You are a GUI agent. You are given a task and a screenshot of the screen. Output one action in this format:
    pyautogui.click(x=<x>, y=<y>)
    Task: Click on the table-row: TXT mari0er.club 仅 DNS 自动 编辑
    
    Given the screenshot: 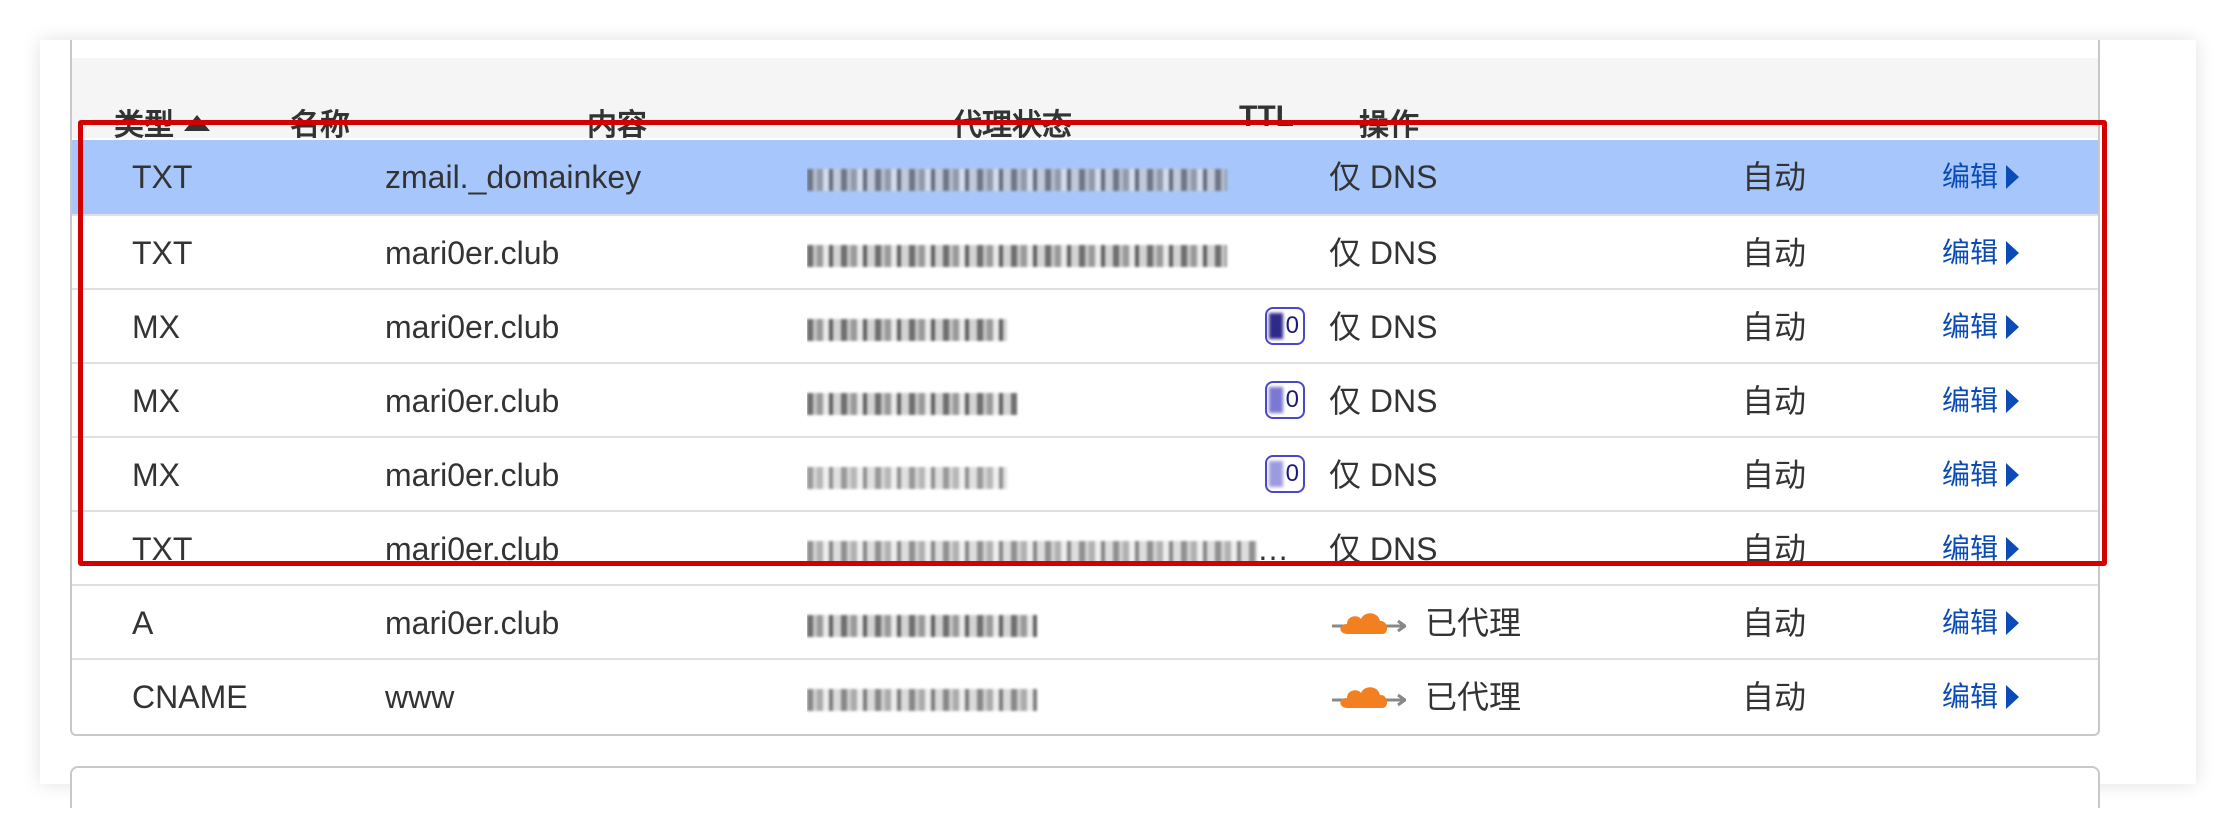 What is the action you would take?
    pyautogui.click(x=1085, y=251)
    